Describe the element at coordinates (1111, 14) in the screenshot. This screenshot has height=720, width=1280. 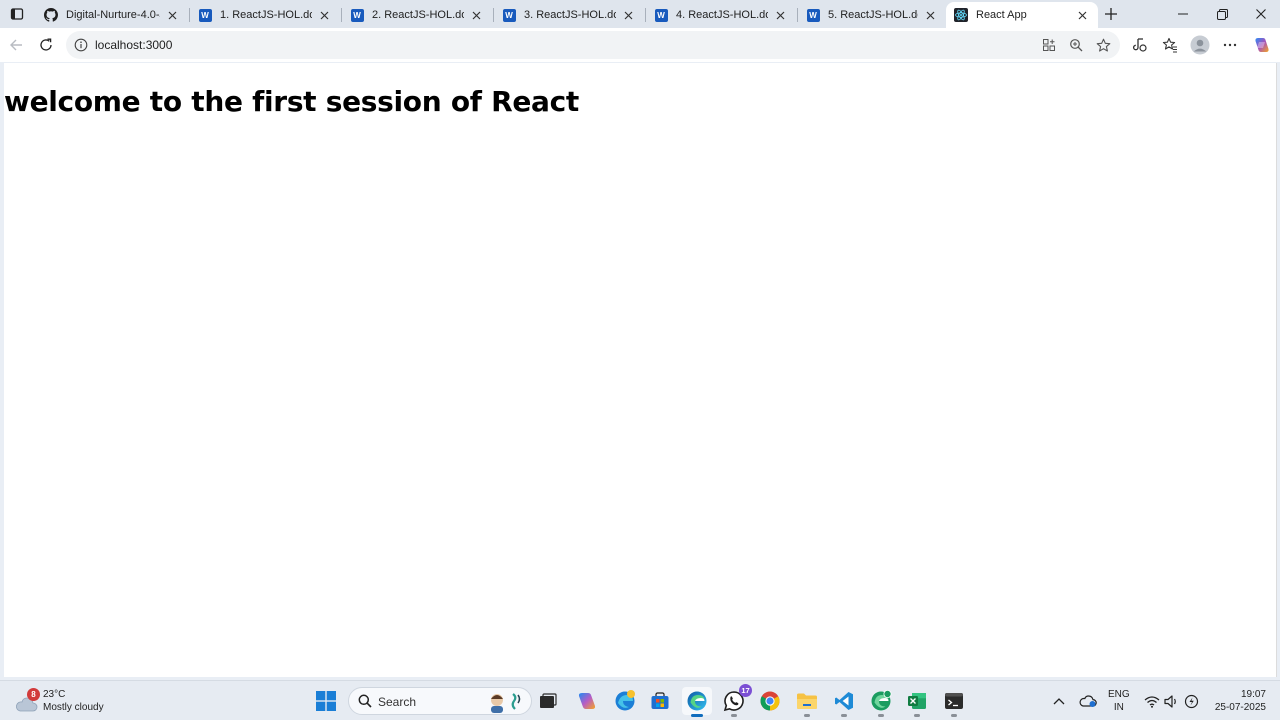
I see `new-tab-icon` at that location.